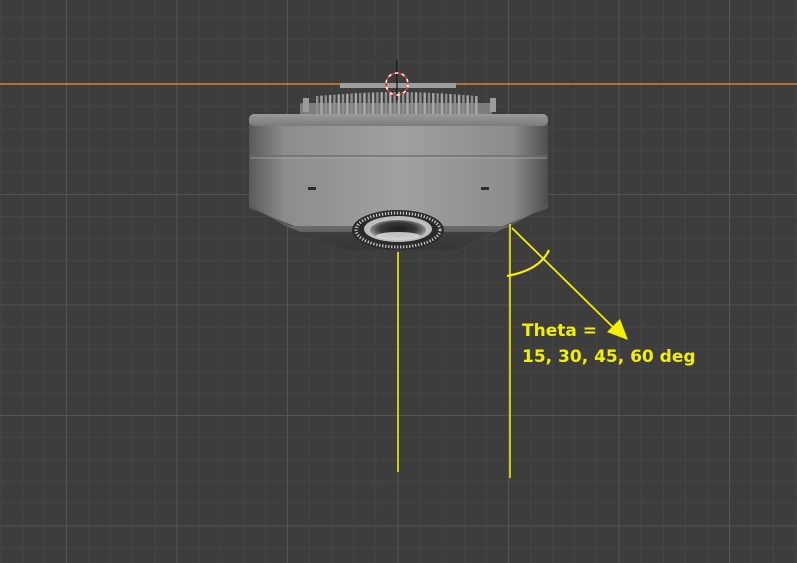 The height and width of the screenshot is (563, 797). Describe the element at coordinates (493, 105) in the screenshot. I see `post-right` at that location.